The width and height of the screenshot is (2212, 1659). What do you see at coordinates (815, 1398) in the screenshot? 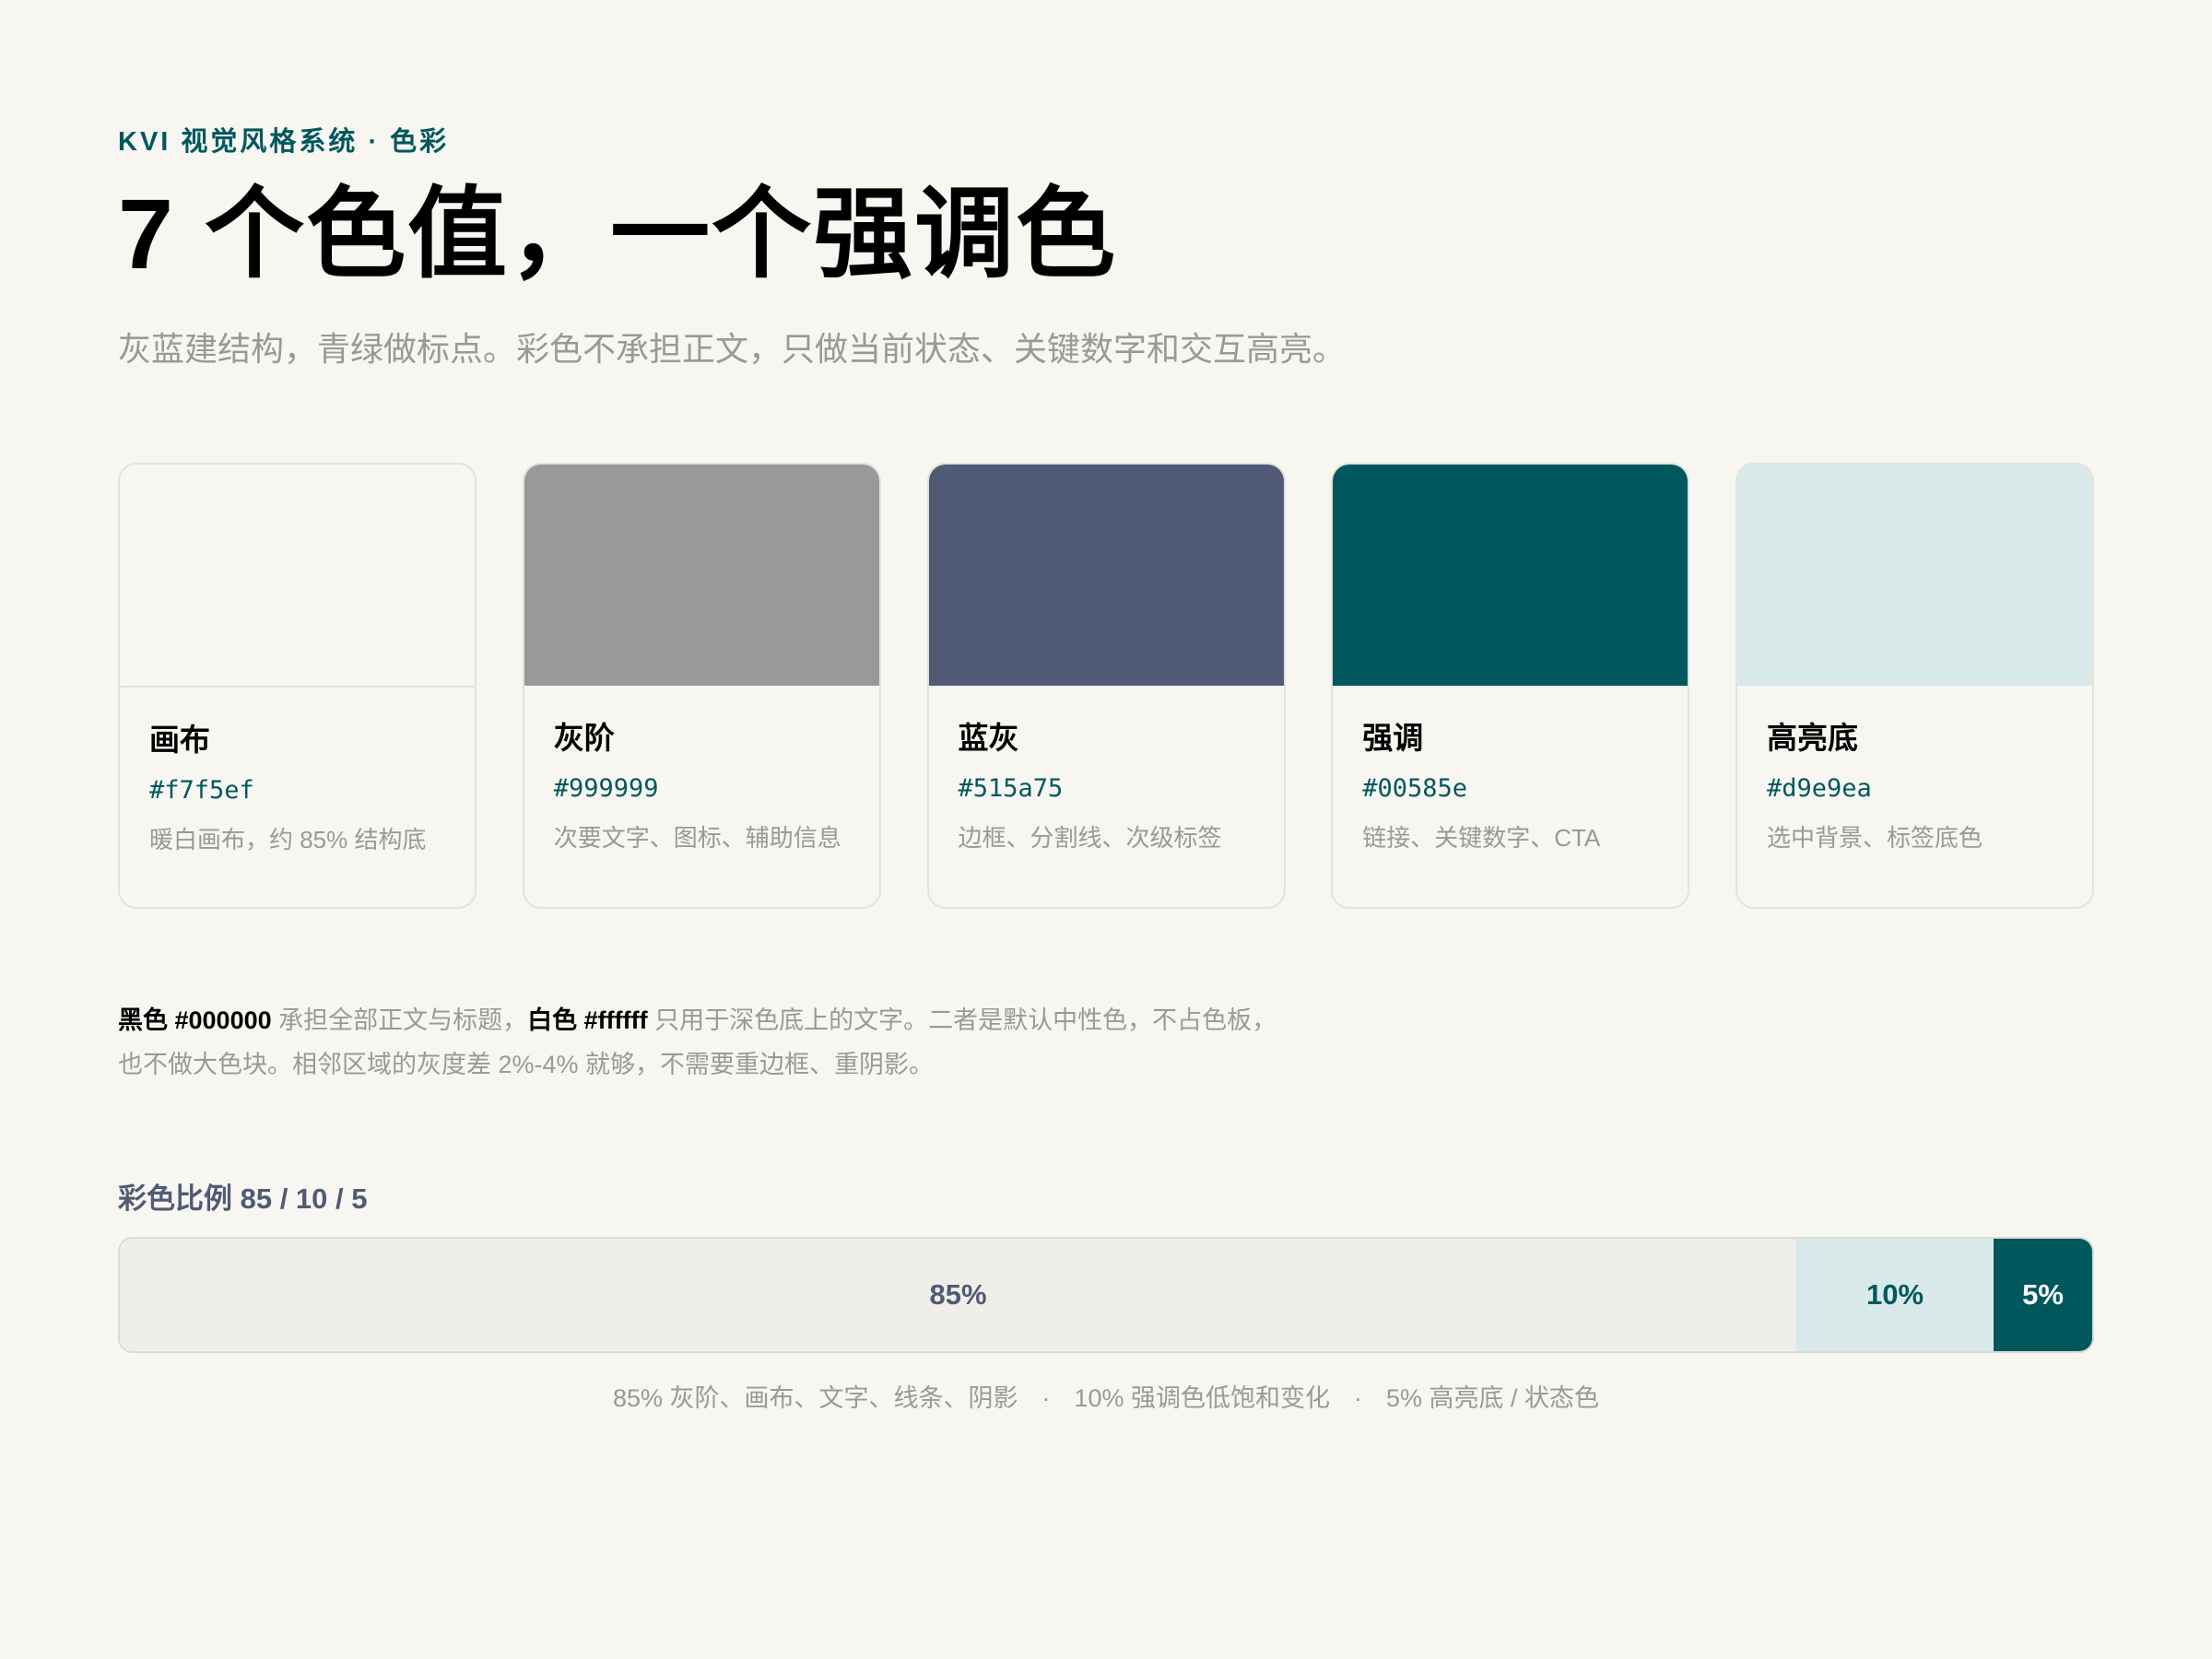
I see `ratio-caption-85: 85% 灰阶、画布、文字、线条、阴影` at bounding box center [815, 1398].